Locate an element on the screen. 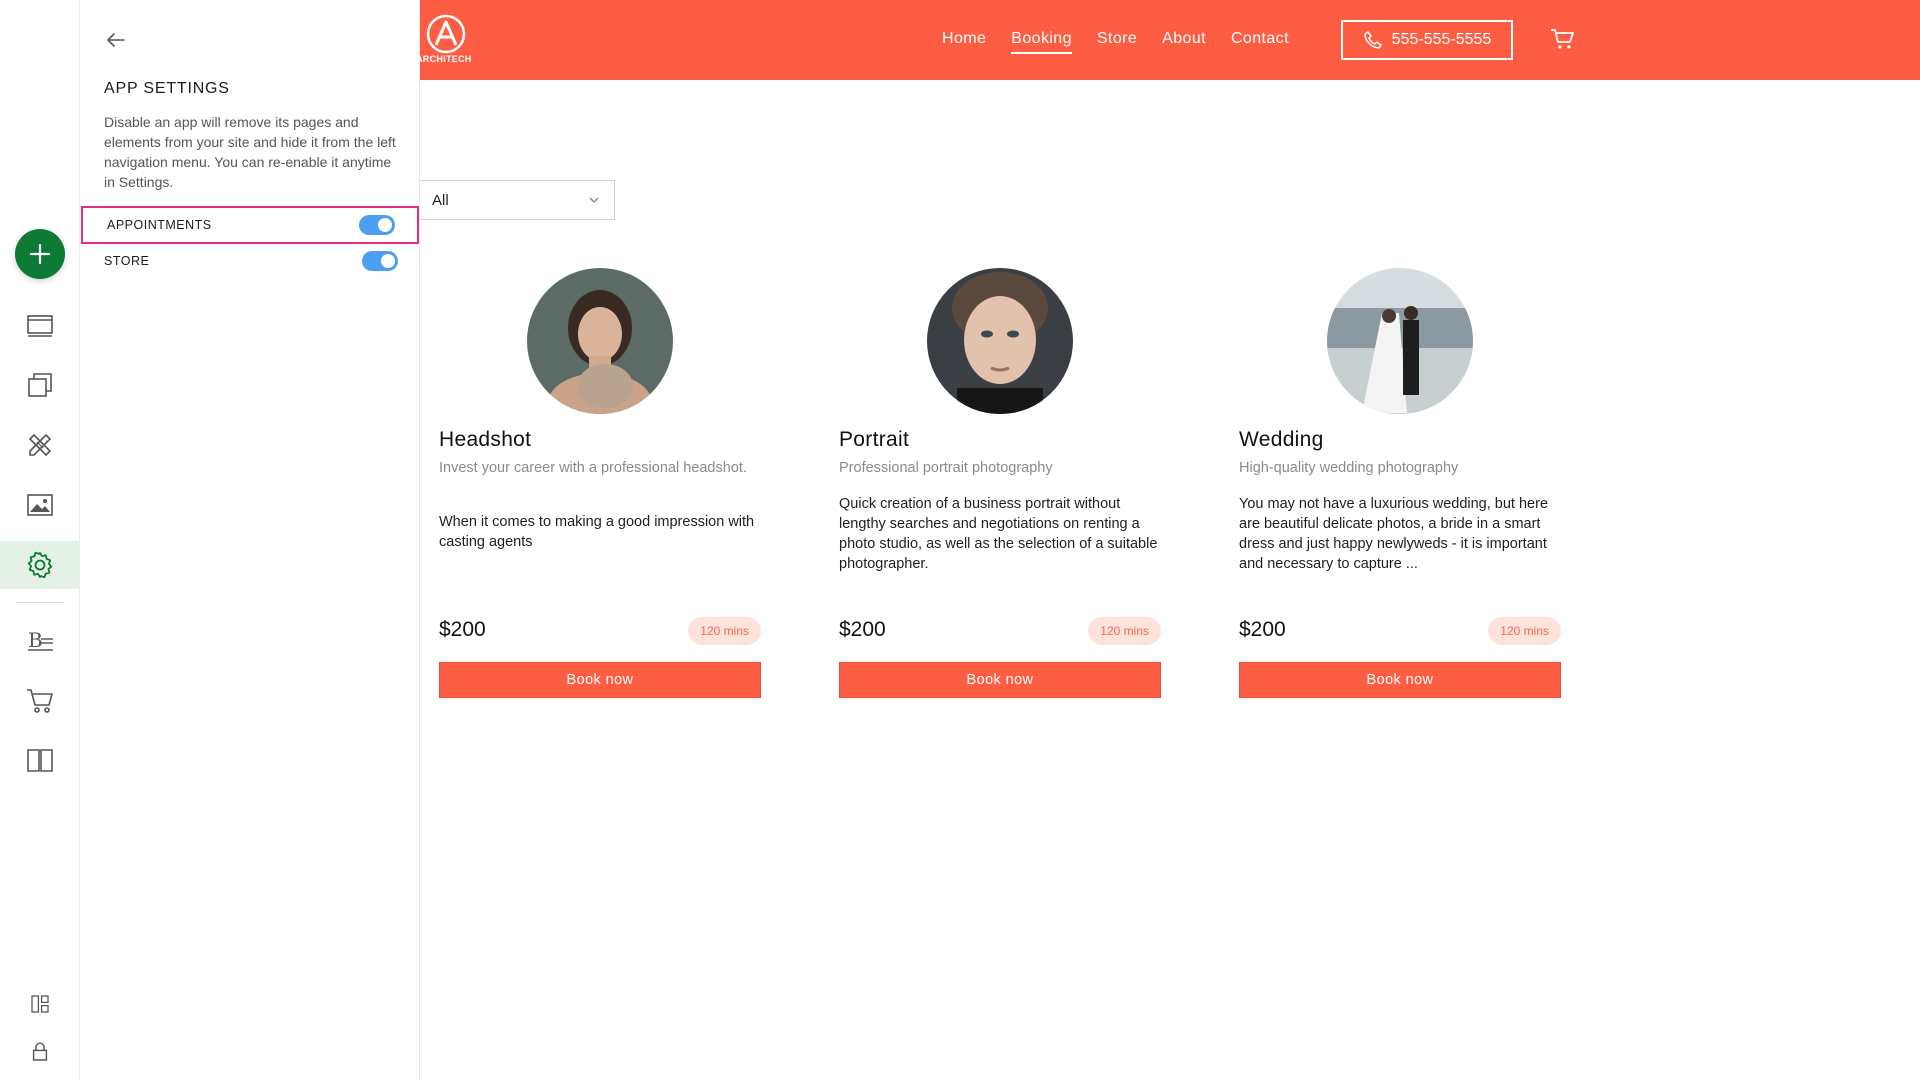 The image size is (1920, 1080). blog-icon: B is located at coordinates (40, 640).